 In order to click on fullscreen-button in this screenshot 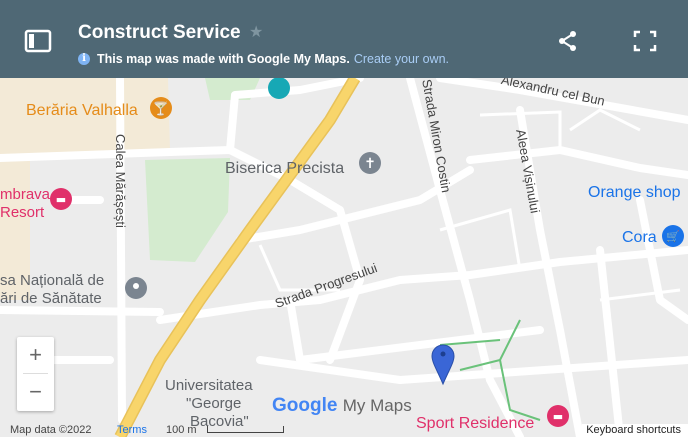, I will do `click(645, 41)`.